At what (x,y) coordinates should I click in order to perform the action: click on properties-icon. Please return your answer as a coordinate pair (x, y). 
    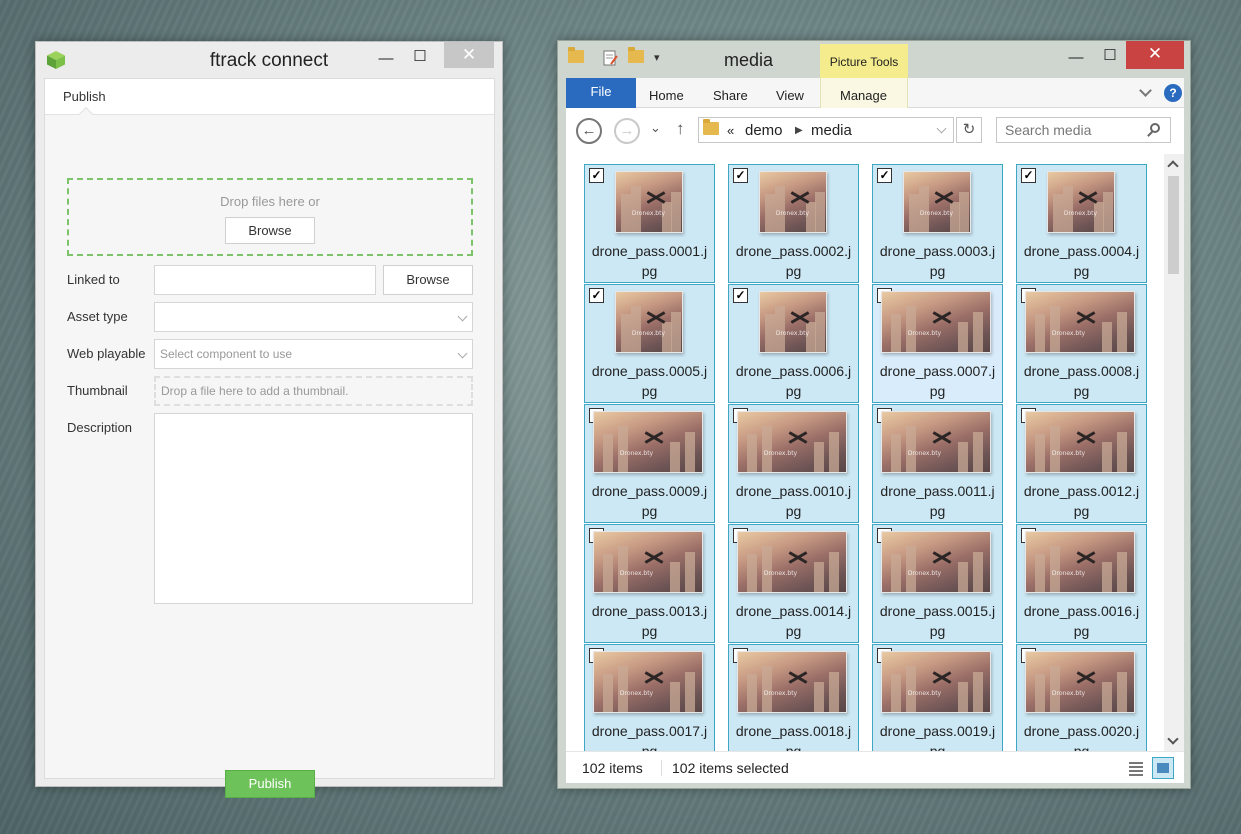
    Looking at the image, I should click on (610, 59).